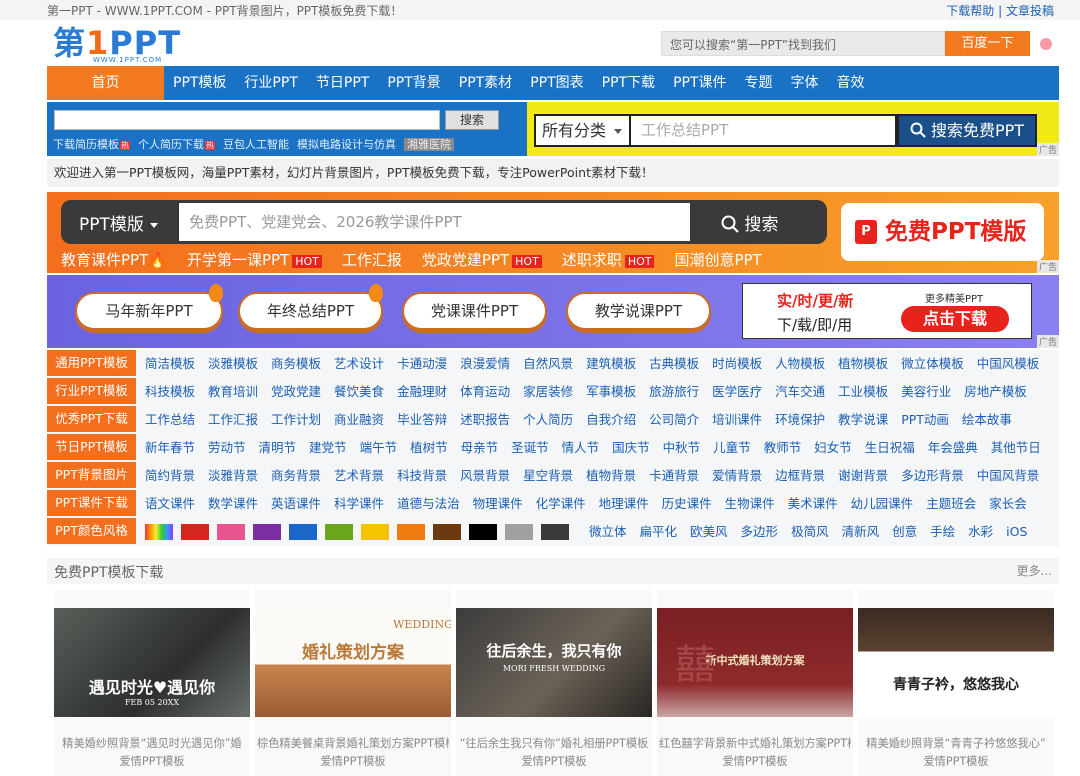  Describe the element at coordinates (548, 364) in the screenshot. I see `category-link: 自然风景` at that location.